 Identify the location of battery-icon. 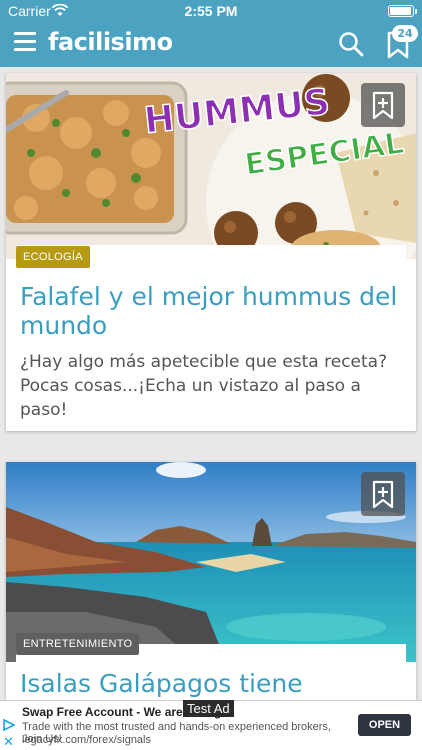
(402, 11).